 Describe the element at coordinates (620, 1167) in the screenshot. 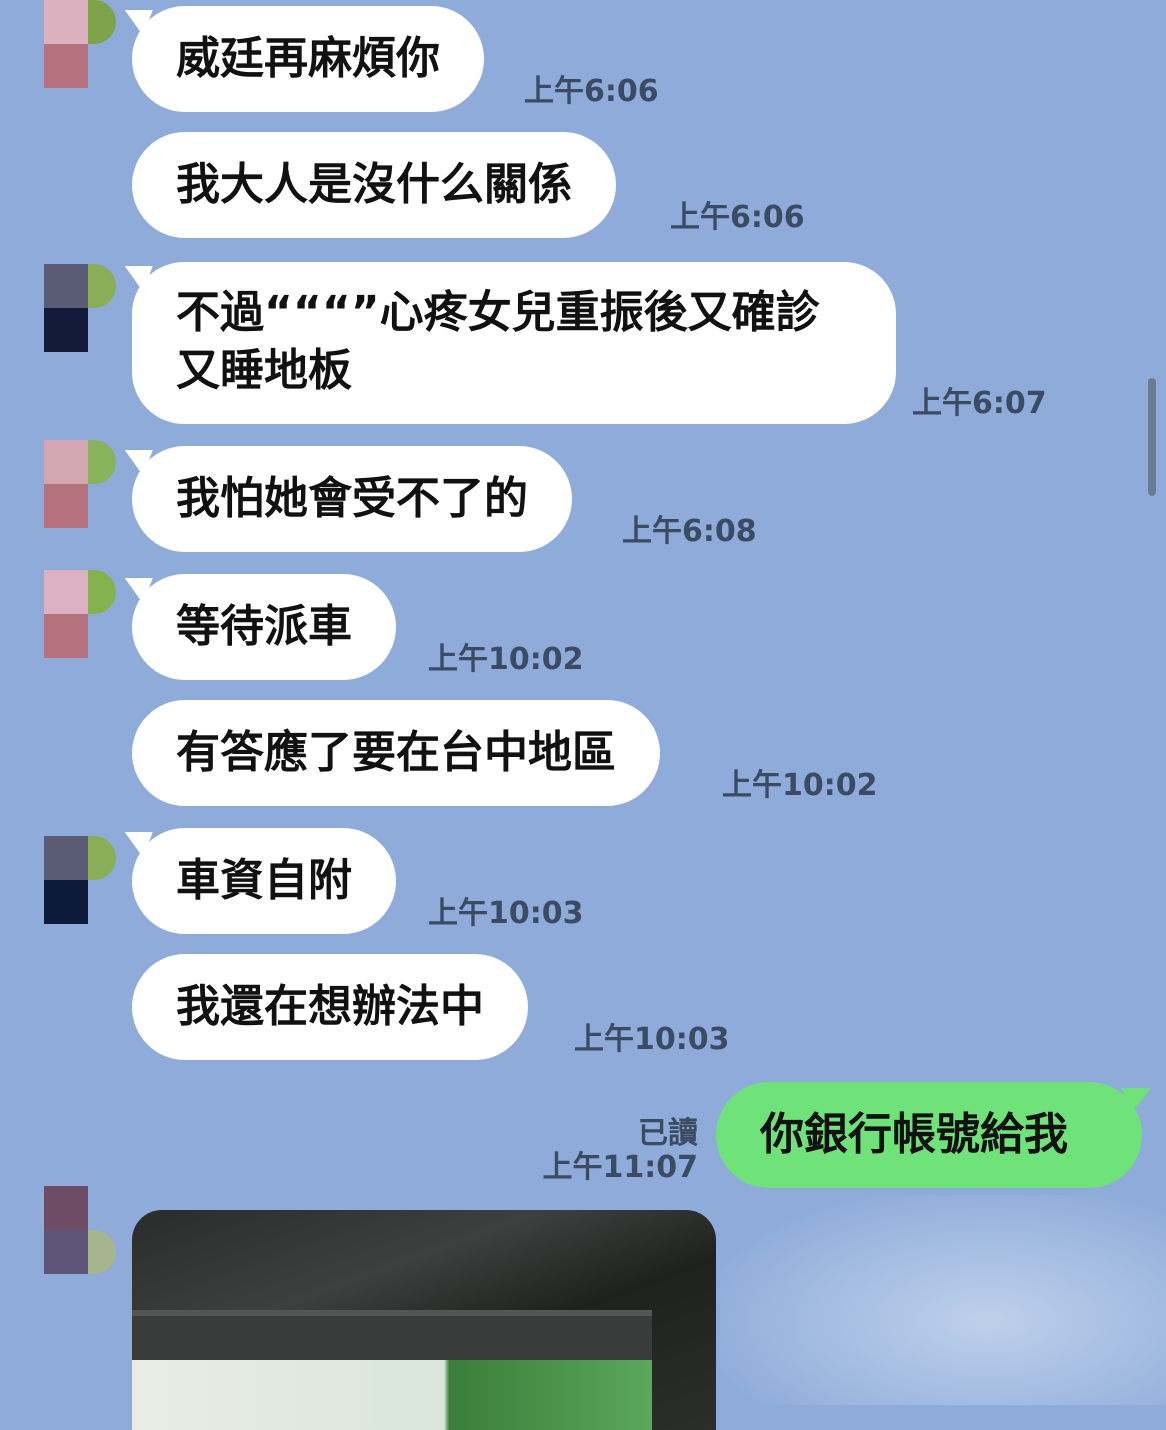

I see `message-time: 上午11:07` at that location.